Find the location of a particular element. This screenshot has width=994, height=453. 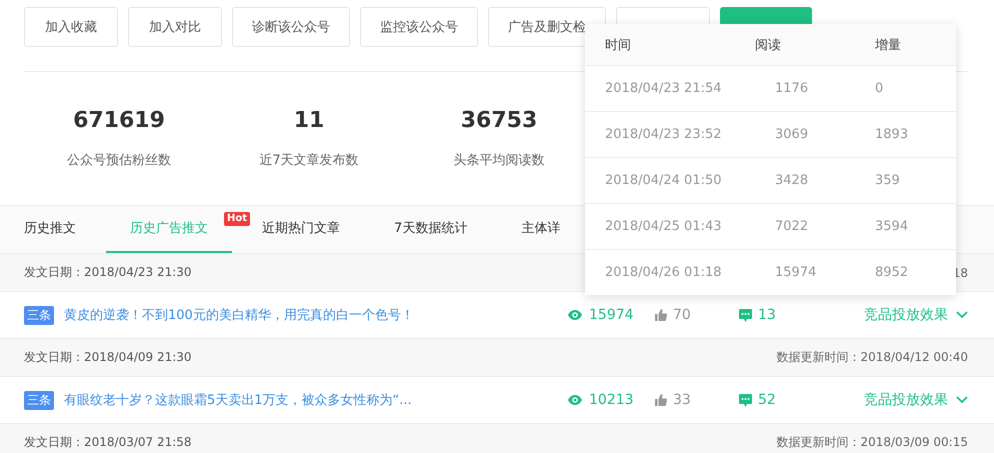

post-date: 发文日期：2018/03/07 21:58 is located at coordinates (108, 442).